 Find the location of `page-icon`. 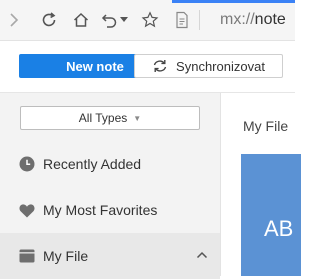

page-icon is located at coordinates (182, 20).